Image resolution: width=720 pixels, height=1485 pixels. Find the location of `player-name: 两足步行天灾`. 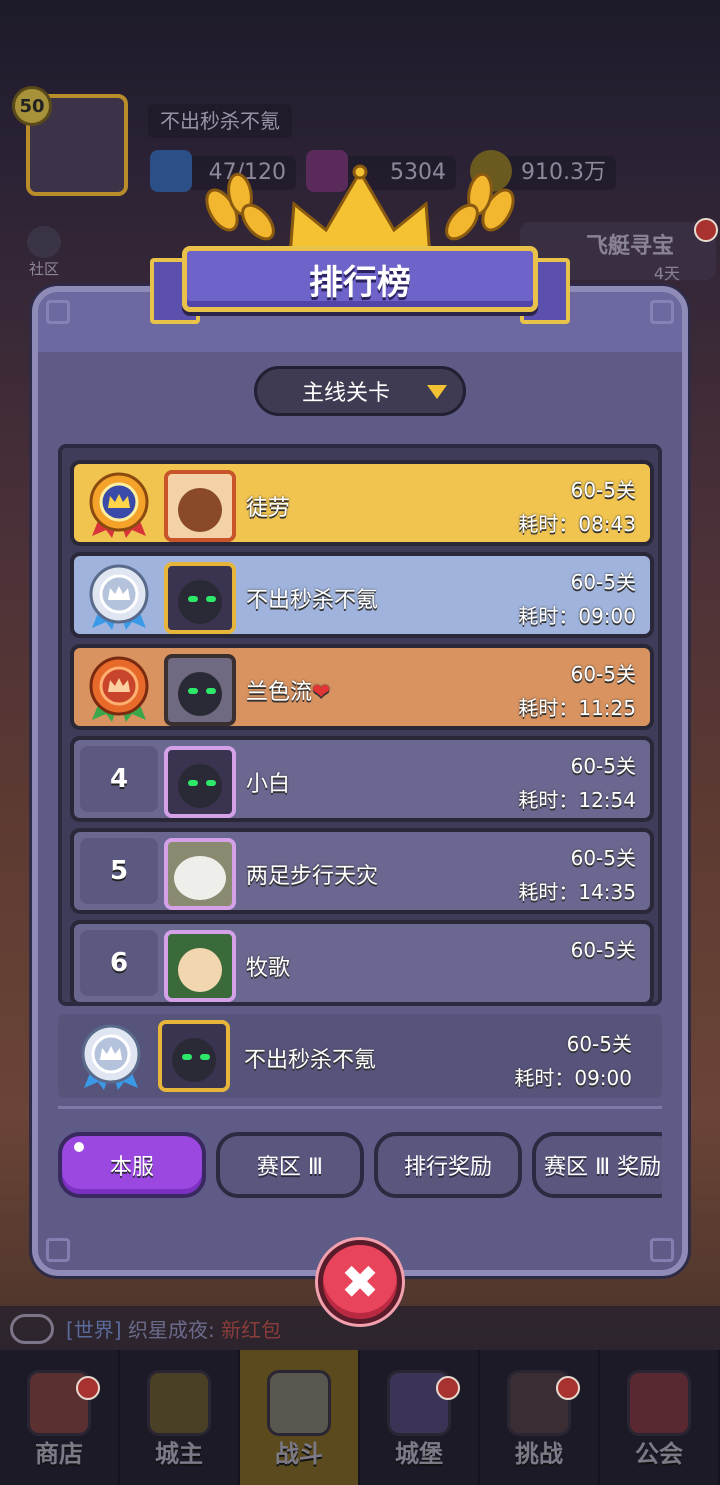

player-name: 两足步行天灾 is located at coordinates (312, 876).